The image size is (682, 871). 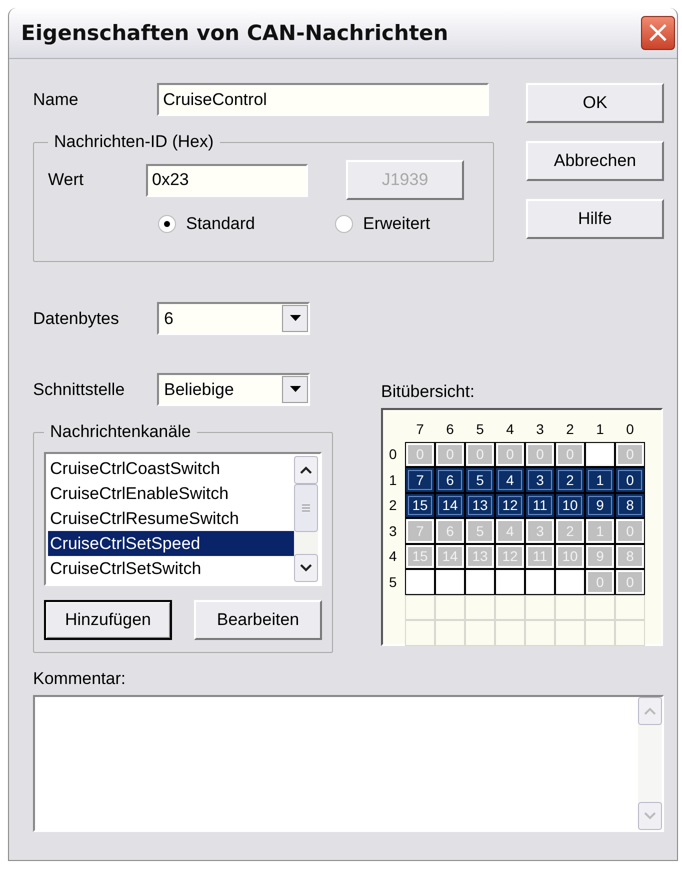 What do you see at coordinates (510, 479) in the screenshot?
I see `bit-cell: 4` at bounding box center [510, 479].